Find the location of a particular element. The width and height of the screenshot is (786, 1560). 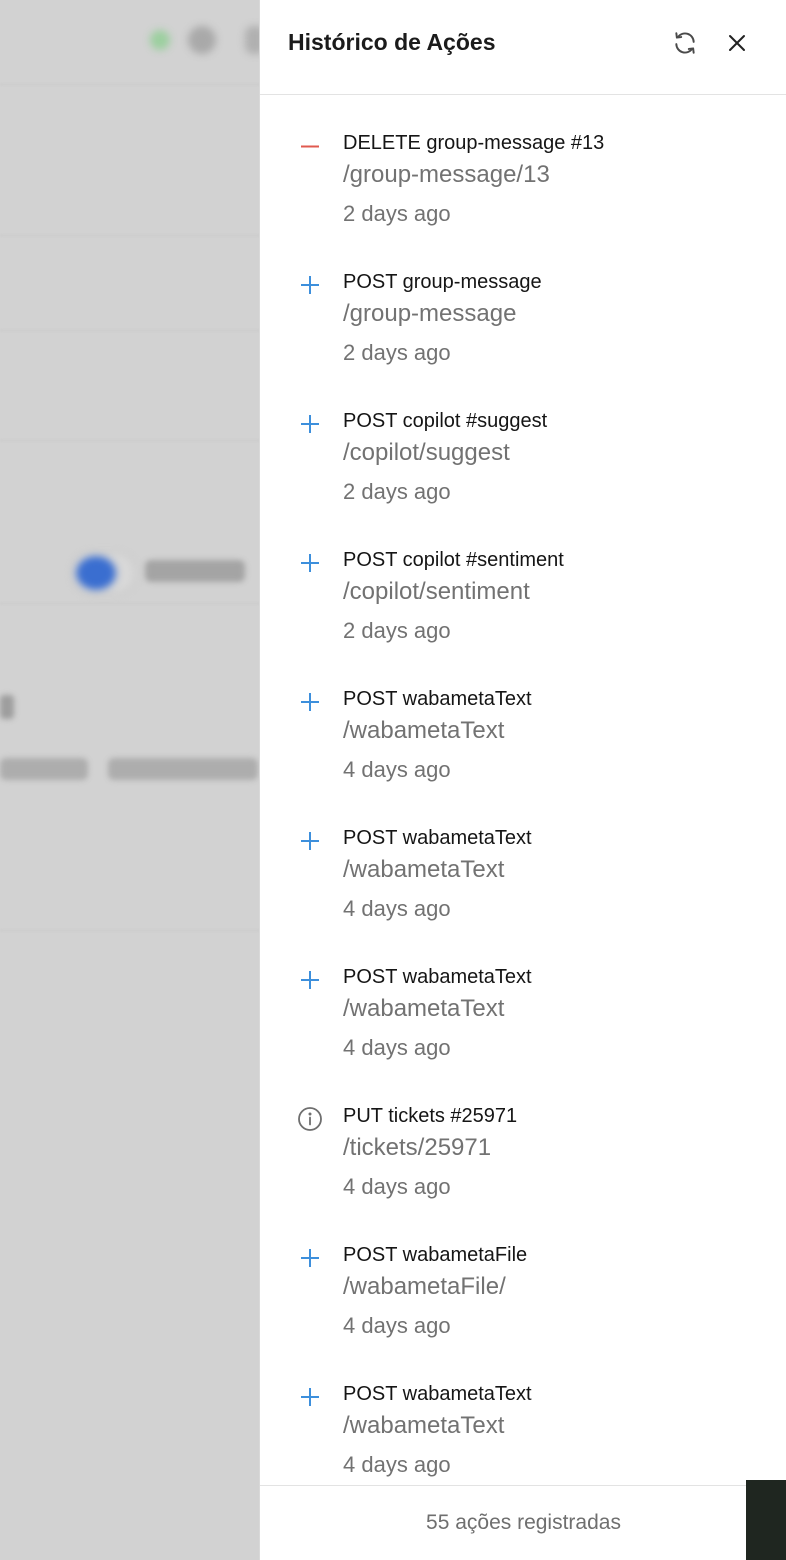

info-icon is located at coordinates (310, 1119).